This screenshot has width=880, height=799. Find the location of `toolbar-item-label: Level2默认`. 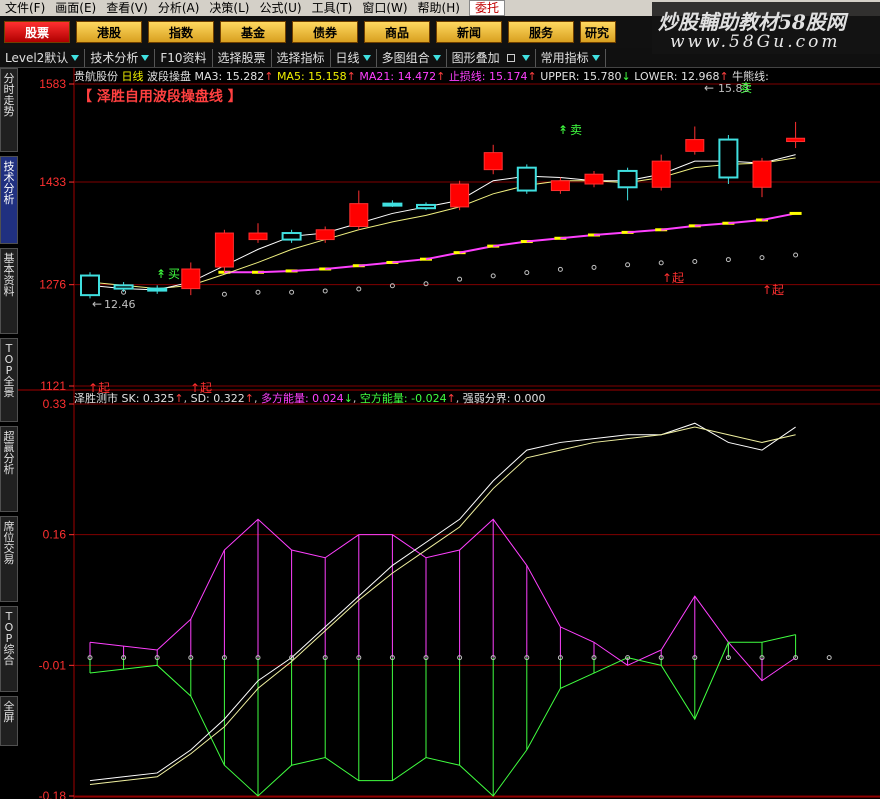

toolbar-item-label: Level2默认 is located at coordinates (37, 57).